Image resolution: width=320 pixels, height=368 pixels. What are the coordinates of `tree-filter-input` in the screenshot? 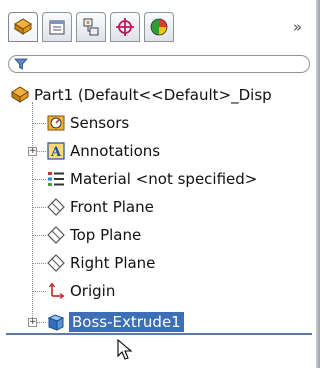 It's located at (159, 64).